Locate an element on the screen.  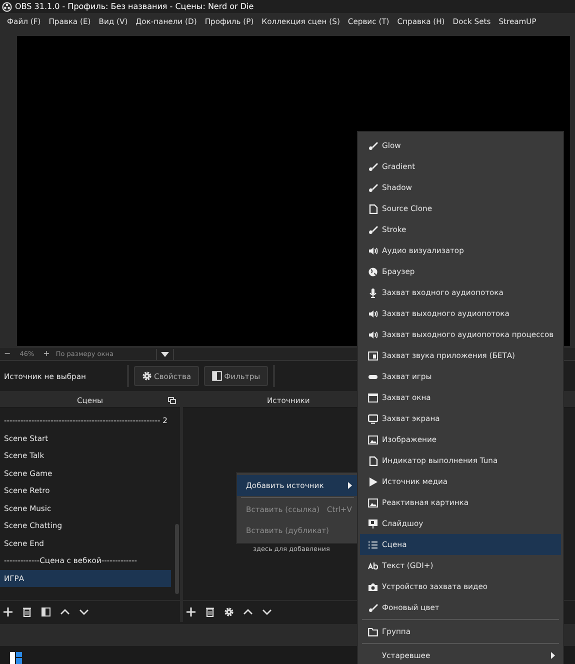
folder-icon is located at coordinates (373, 631).